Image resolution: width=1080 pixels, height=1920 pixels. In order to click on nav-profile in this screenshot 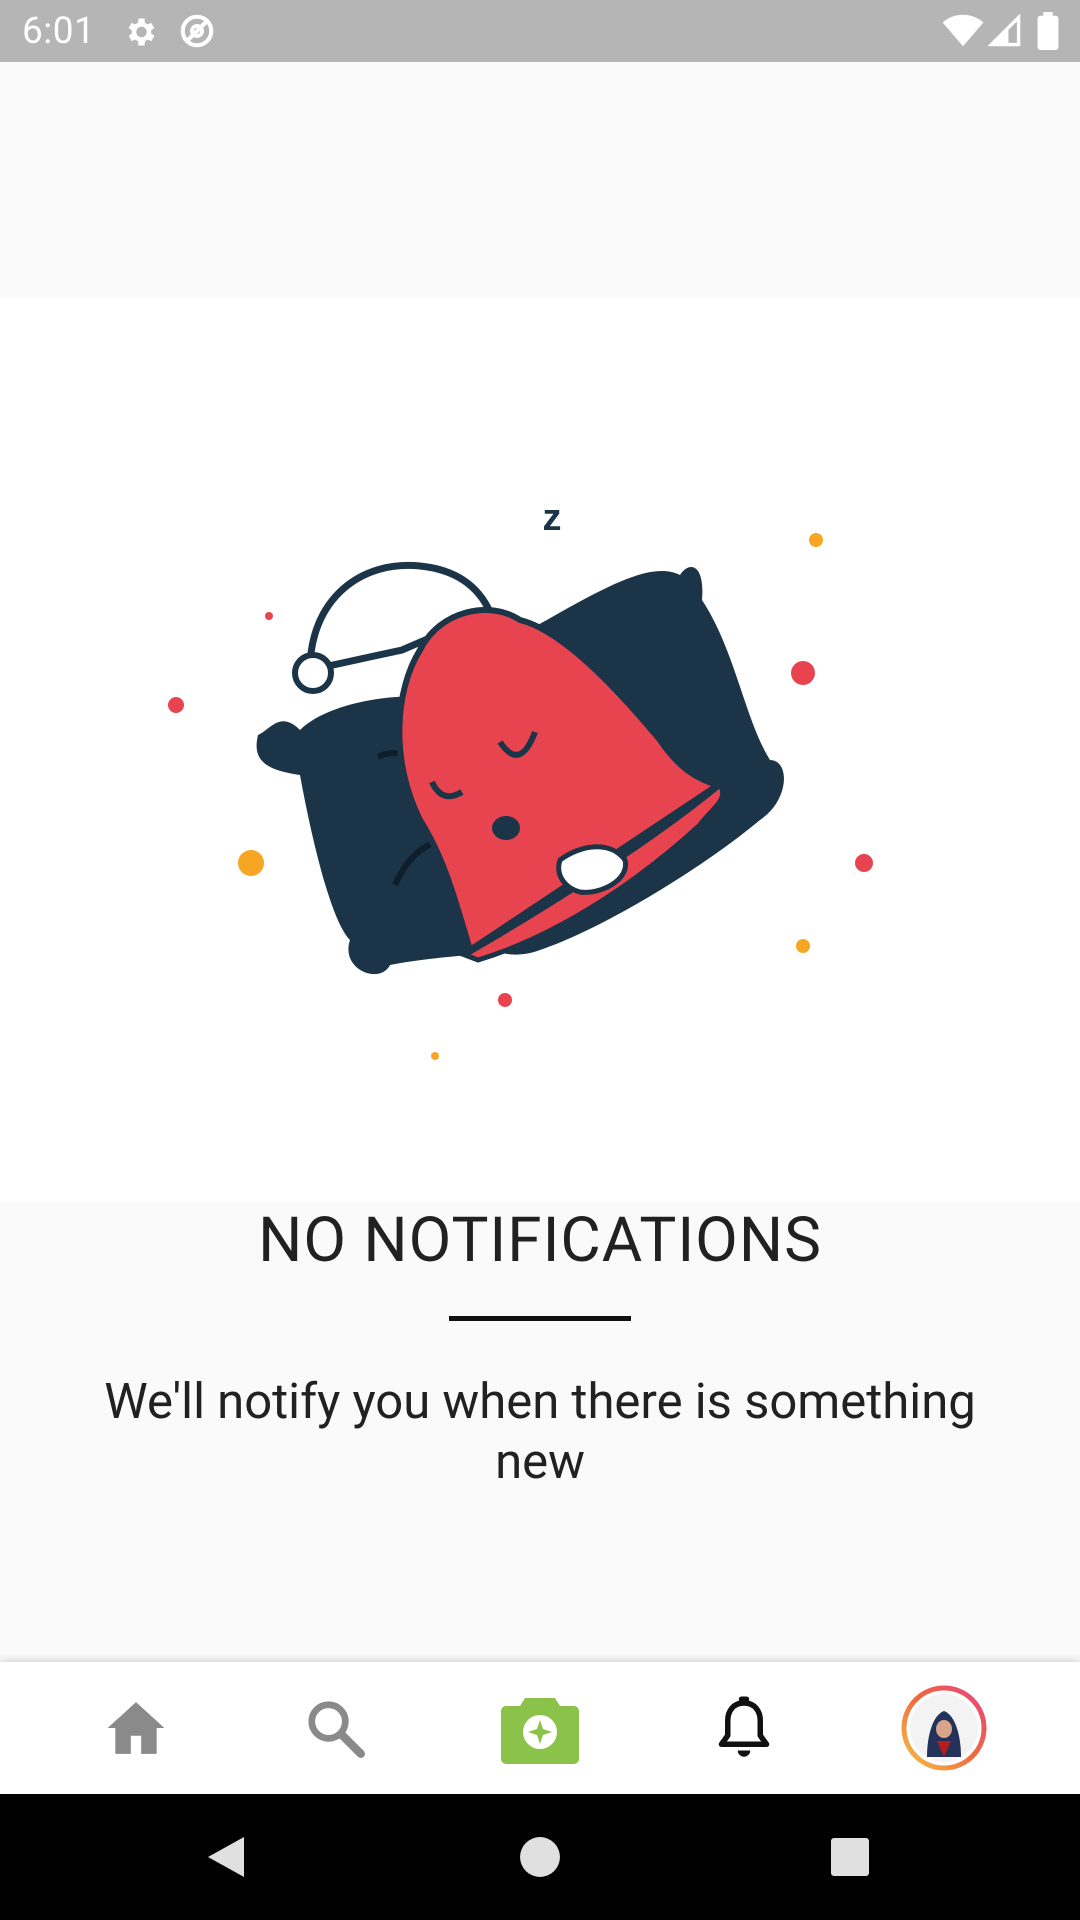, I will do `click(944, 1728)`.